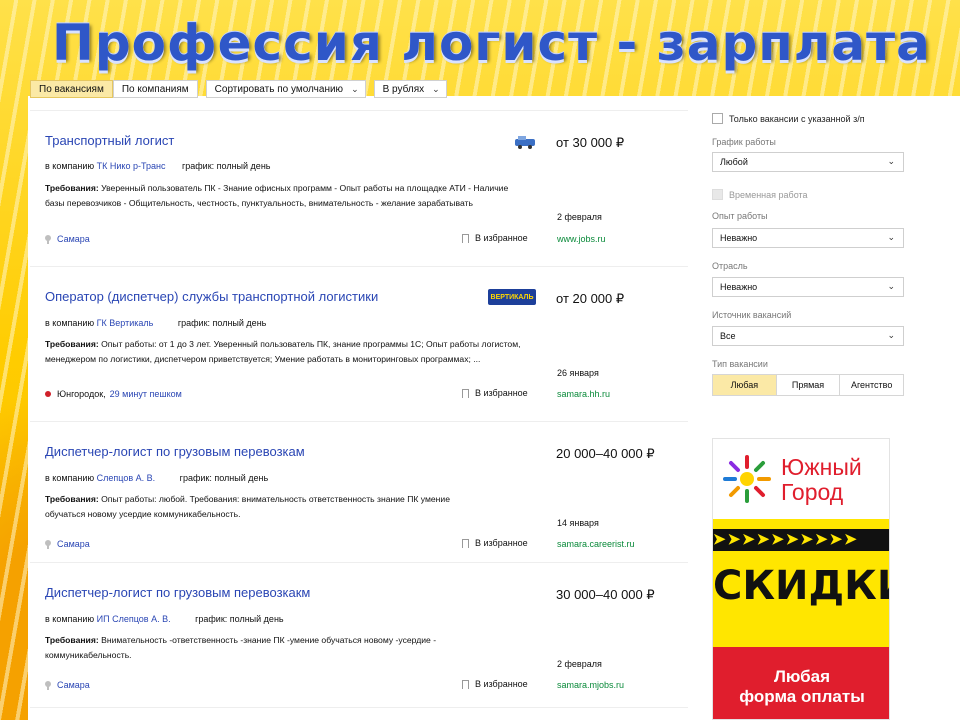 The width and height of the screenshot is (960, 720). I want to click on salary-only-checkbox: Только вакансии с указанной з/п, so click(788, 118).